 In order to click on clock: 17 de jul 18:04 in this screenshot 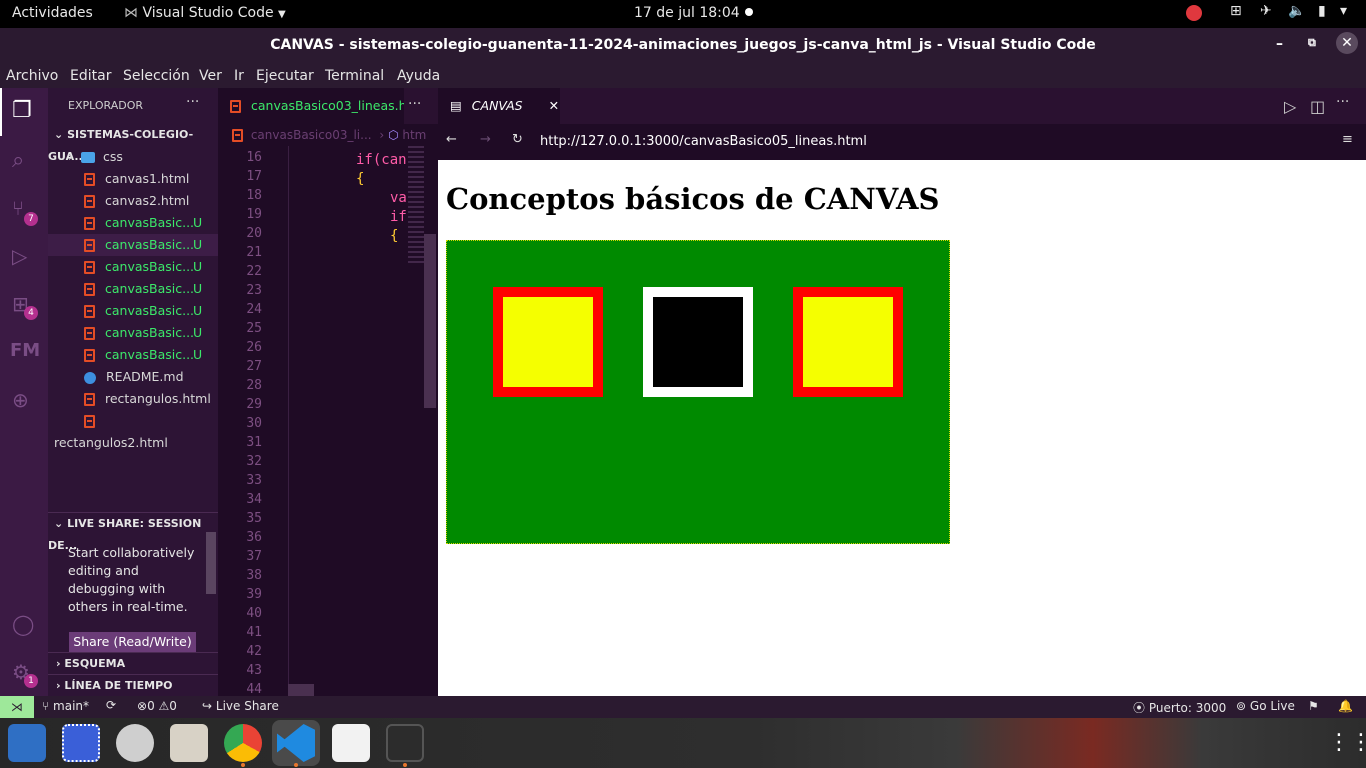, I will do `click(687, 13)`.